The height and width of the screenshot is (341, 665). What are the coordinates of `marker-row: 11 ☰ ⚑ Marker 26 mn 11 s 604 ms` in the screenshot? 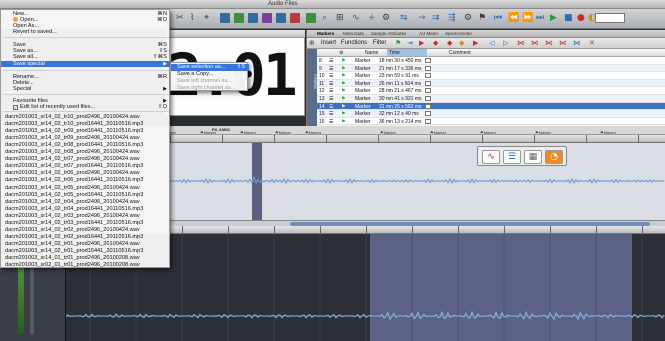 It's located at (491, 83).